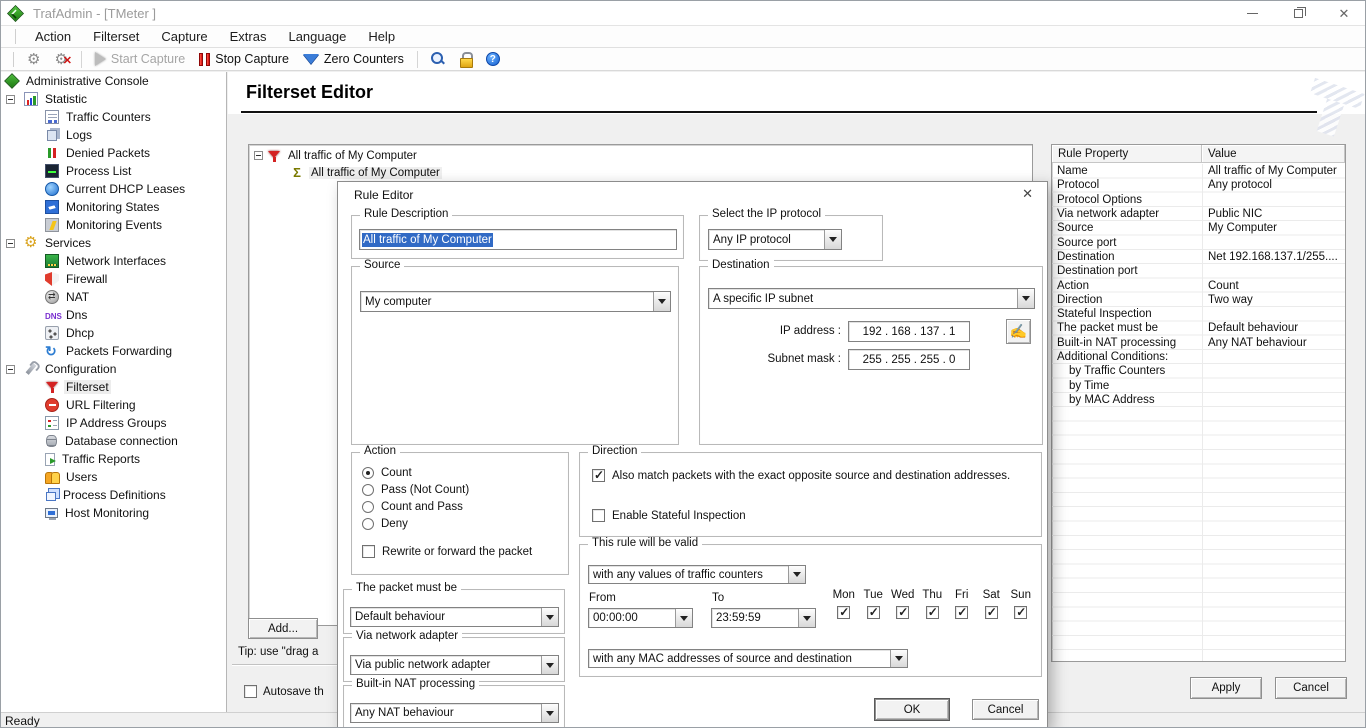 The image size is (1366, 728). I want to click on action-option-count-and-pass: Count and Pass, so click(412, 507).